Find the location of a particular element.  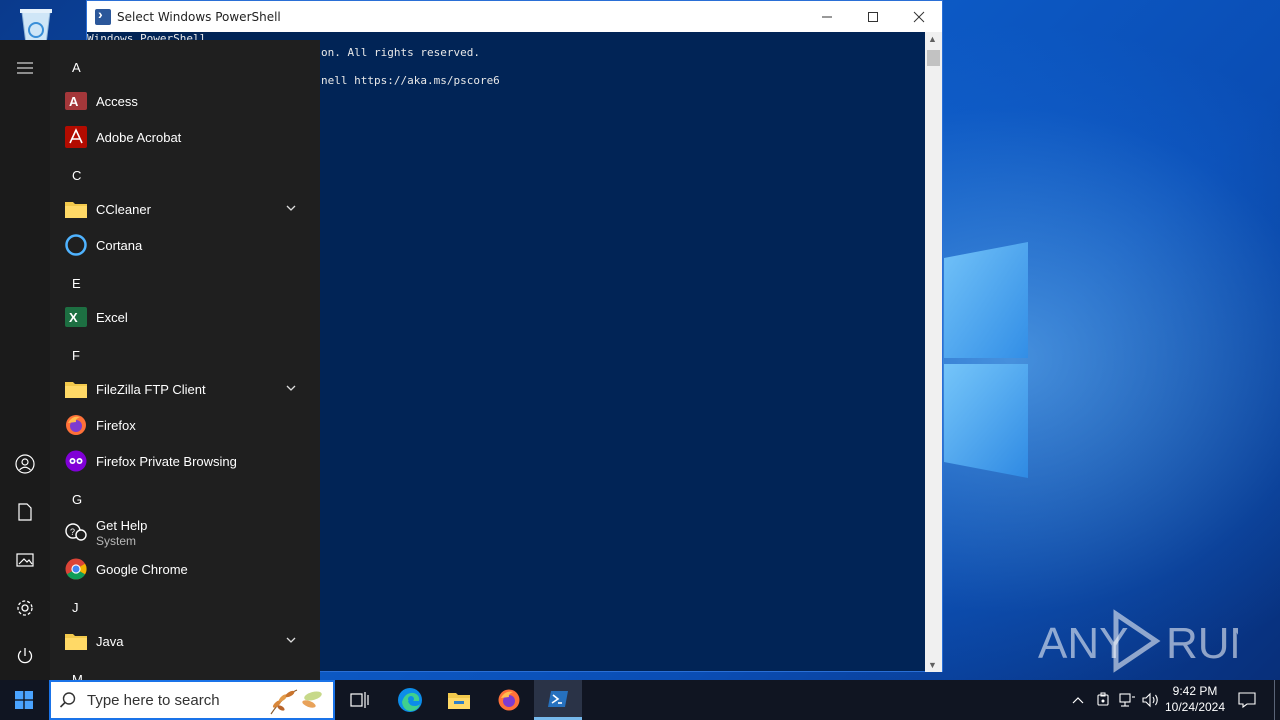

console-line: nell https://aka.ms/pscore6 is located at coordinates (410, 80).